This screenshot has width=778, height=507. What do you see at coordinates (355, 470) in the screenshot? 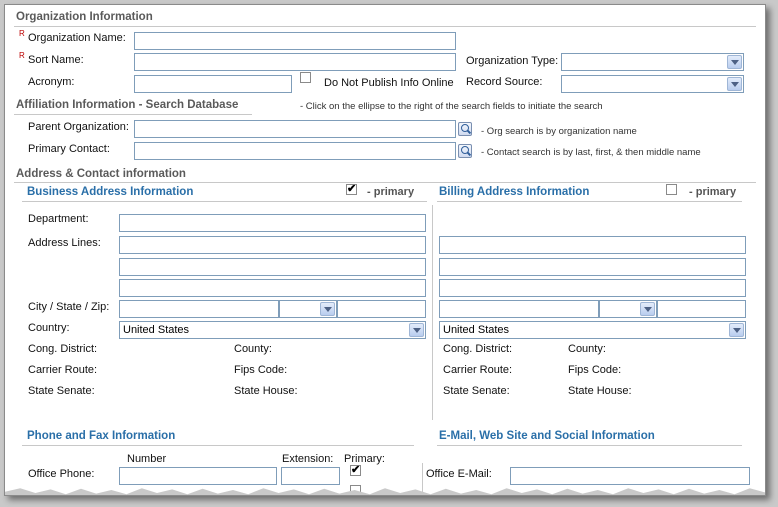
I see `office-phone-primary-checkbox: ✔` at bounding box center [355, 470].